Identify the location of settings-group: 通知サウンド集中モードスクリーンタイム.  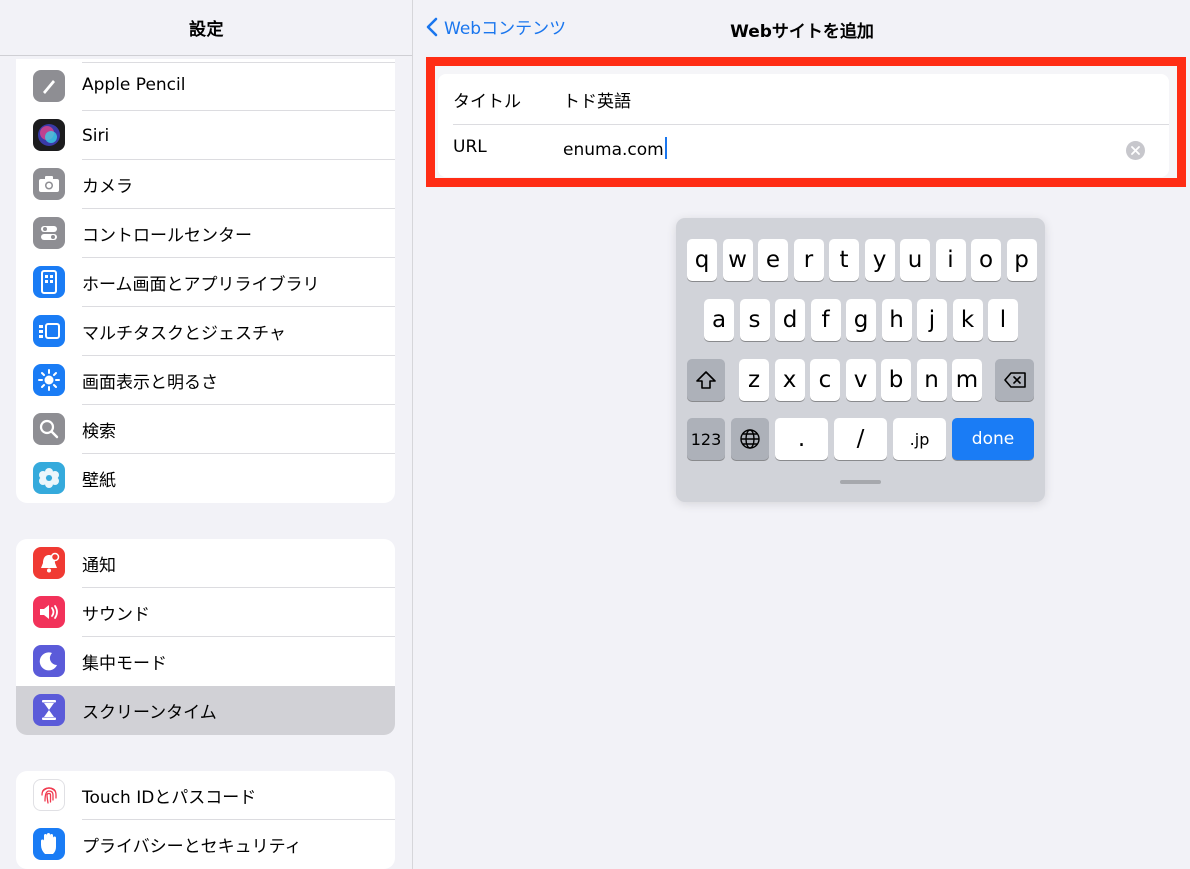
(205, 637).